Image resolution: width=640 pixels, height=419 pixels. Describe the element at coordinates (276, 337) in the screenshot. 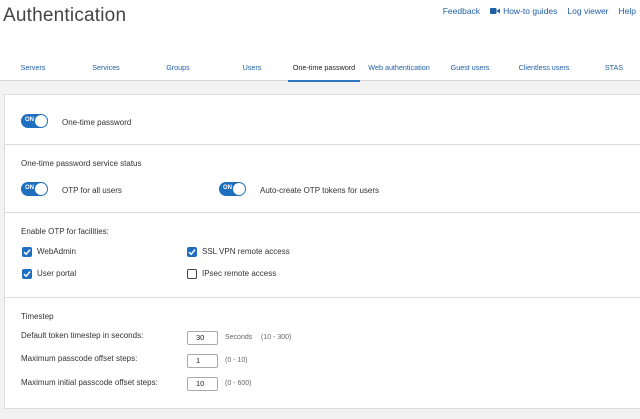

I see `default-token-timestep-range: (10 - 300)` at that location.